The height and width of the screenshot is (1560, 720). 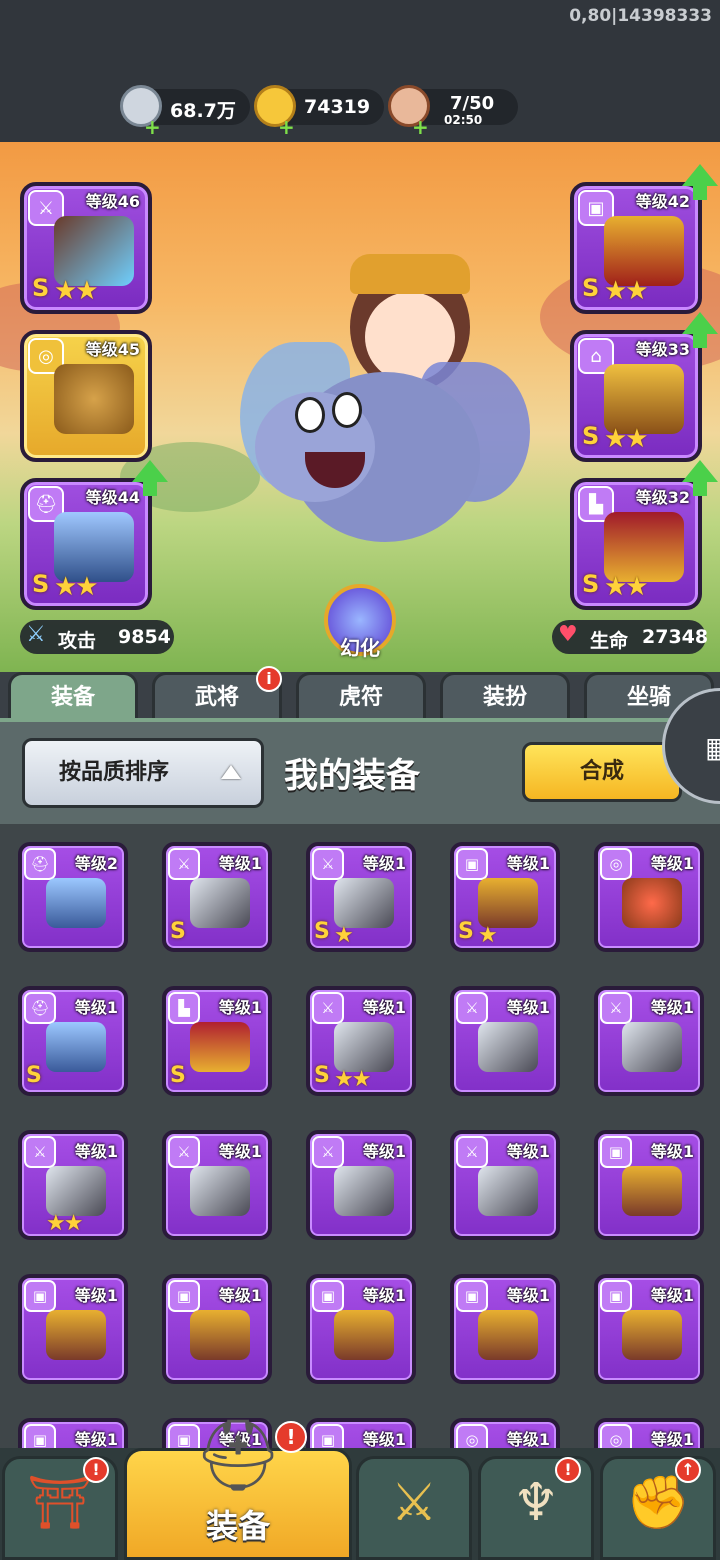 I want to click on tab-tiger-tally: 虎符, so click(x=361, y=695).